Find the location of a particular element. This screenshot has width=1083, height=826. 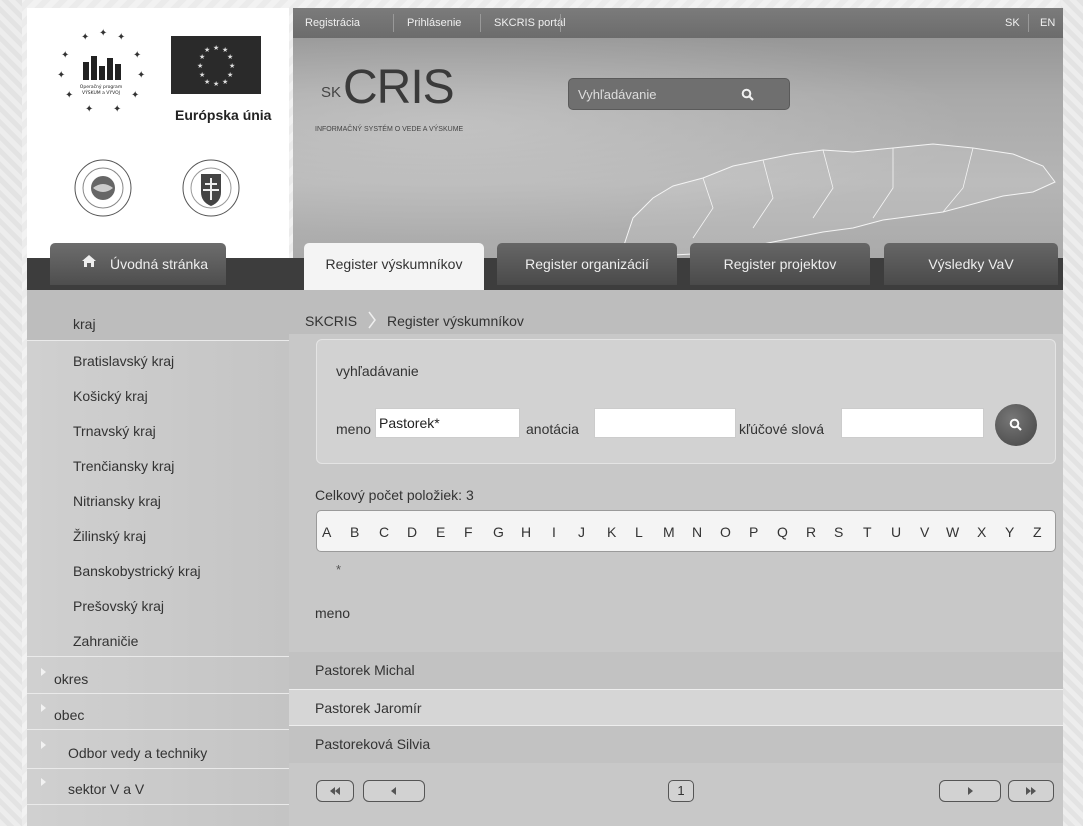

alphabet-letter: I is located at coordinates (554, 532).